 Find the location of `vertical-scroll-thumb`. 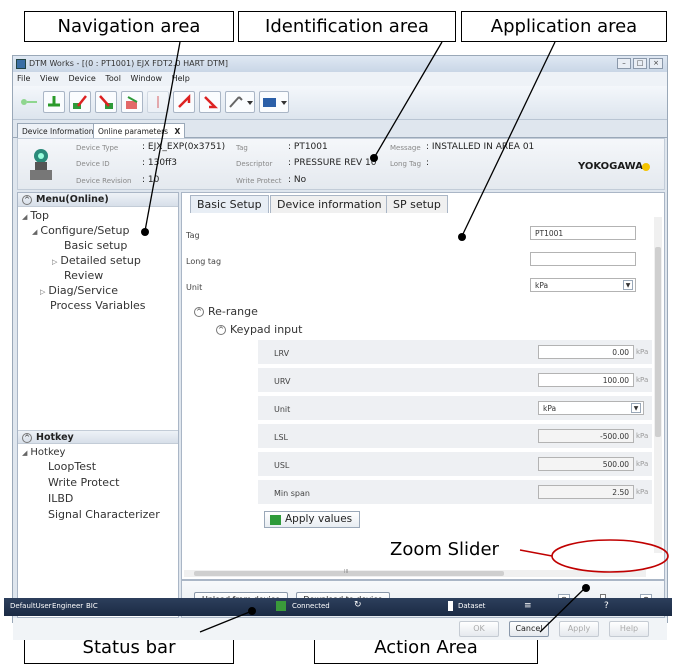

vertical-scroll-thumb is located at coordinates (658, 342).